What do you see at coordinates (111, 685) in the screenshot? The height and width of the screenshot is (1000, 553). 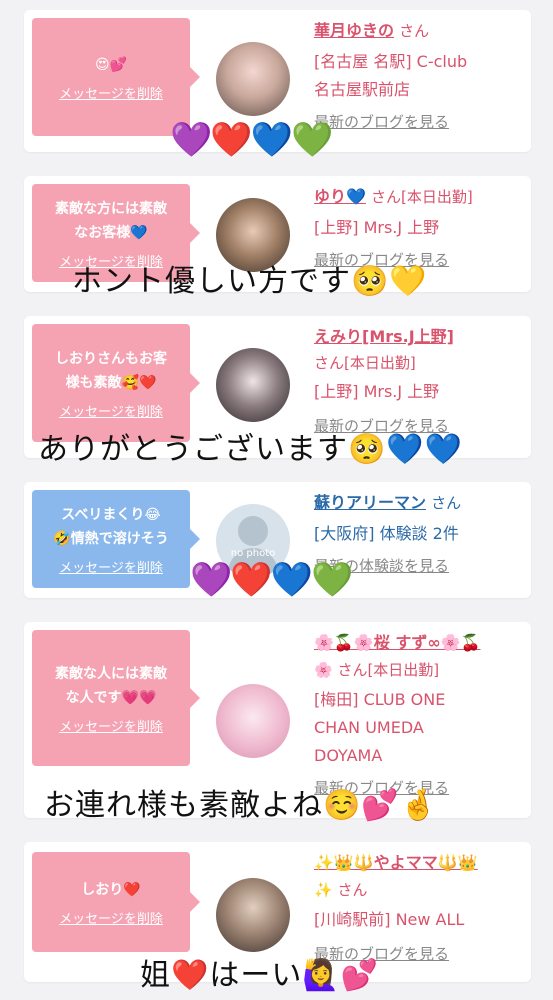 I see `message-text: 素敵な人には素敵 な人です💗💗` at bounding box center [111, 685].